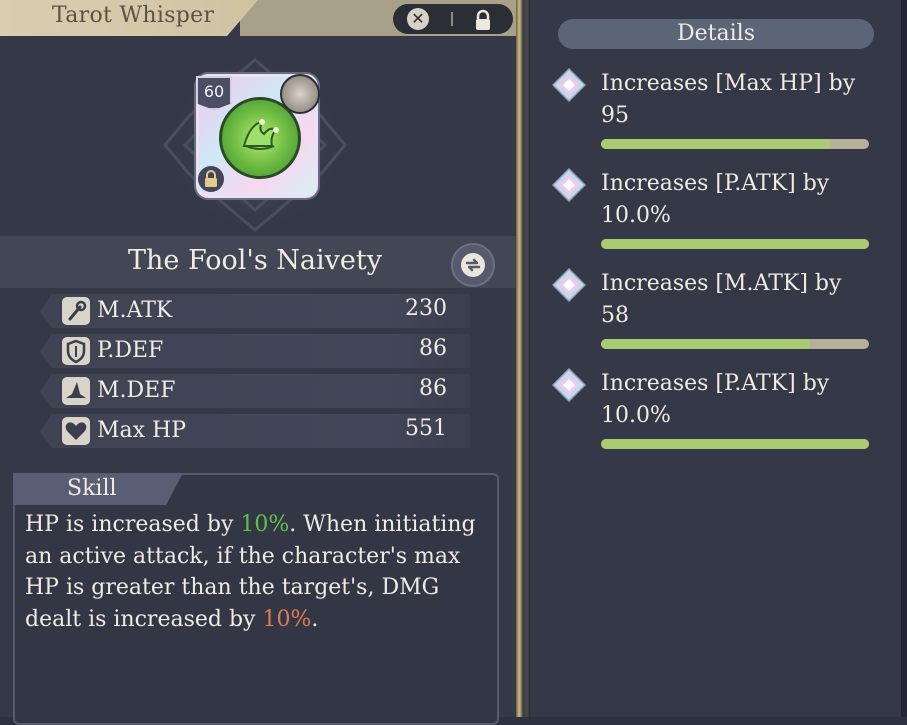  Describe the element at coordinates (260, 134) in the screenshot. I see `jester-hat-icon` at that location.